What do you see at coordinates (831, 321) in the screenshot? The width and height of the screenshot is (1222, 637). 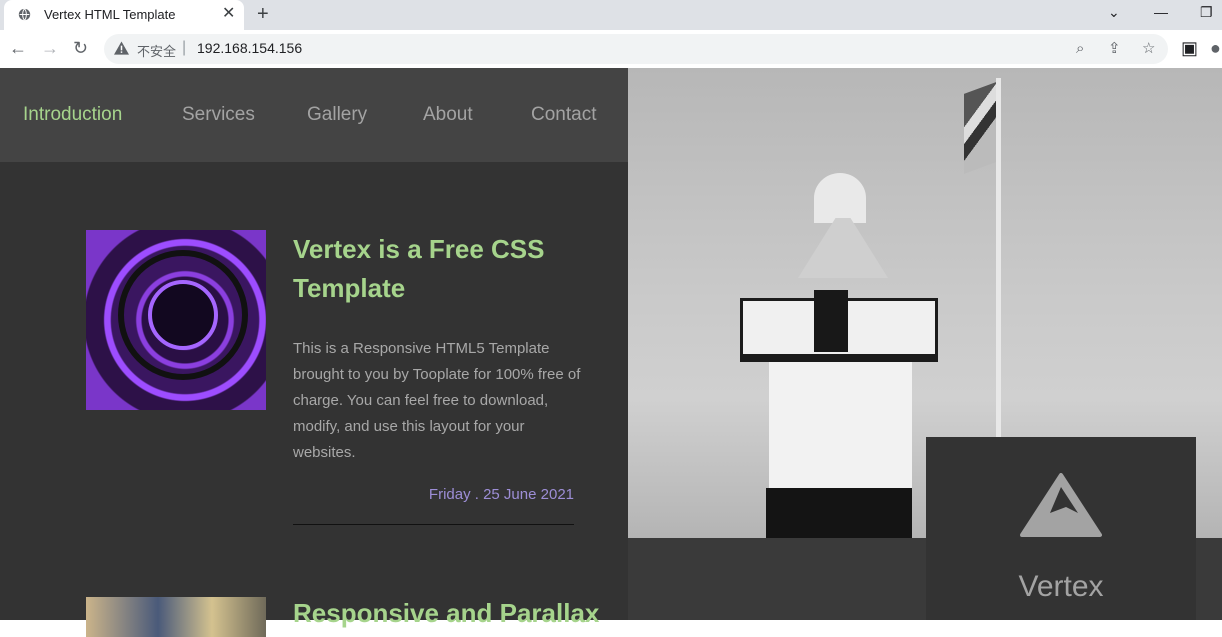 I see `lighthouse-door` at bounding box center [831, 321].